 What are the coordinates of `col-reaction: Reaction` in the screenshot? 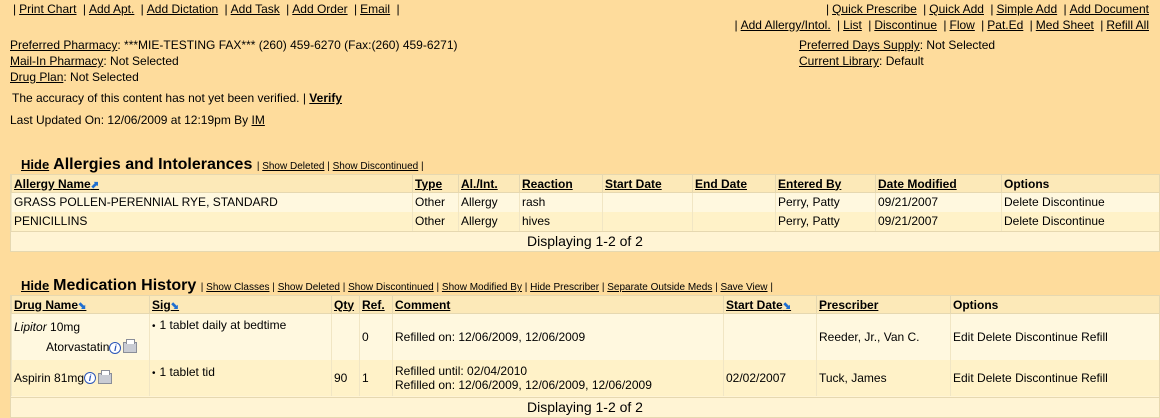 It's located at (561, 184).